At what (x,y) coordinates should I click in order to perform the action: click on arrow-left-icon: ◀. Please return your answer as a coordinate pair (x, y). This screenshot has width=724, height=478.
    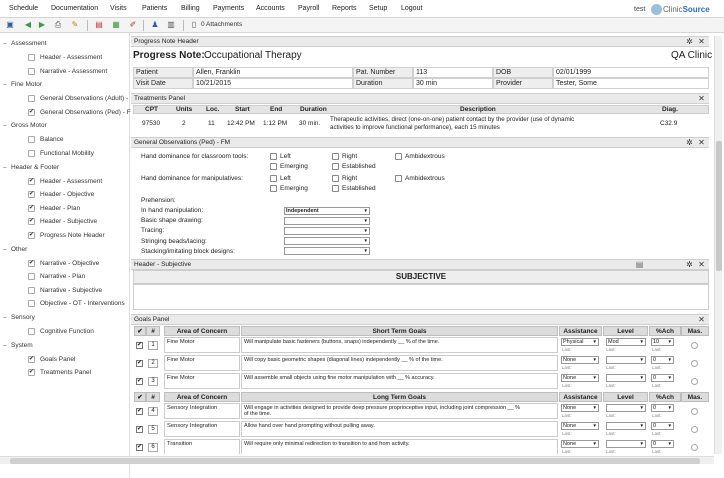
    Looking at the image, I should click on (28, 25).